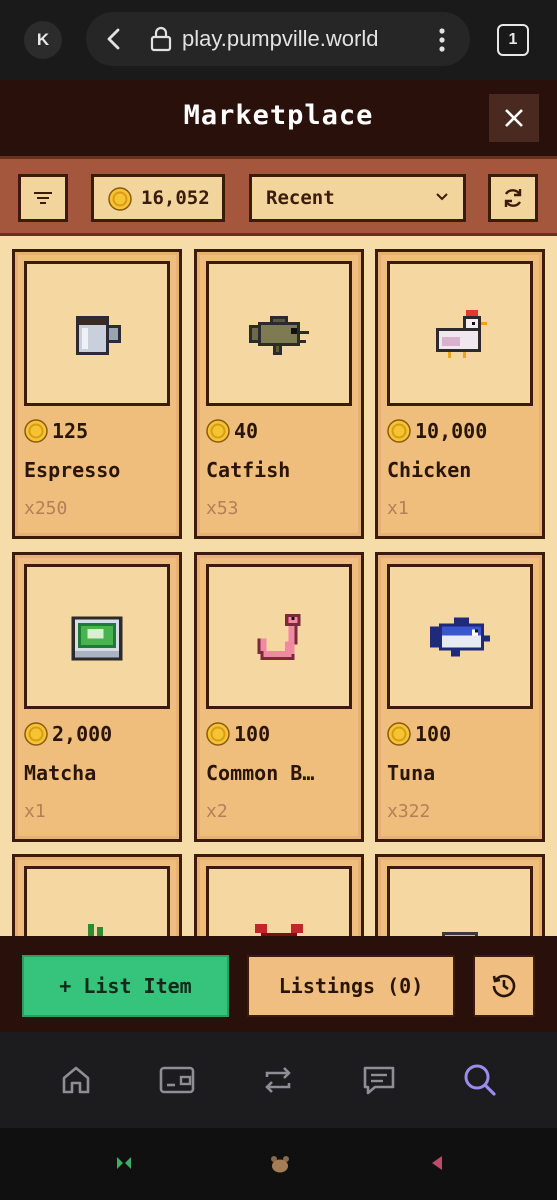 The width and height of the screenshot is (557, 1200). What do you see at coordinates (161, 39) in the screenshot?
I see `lock-icon` at bounding box center [161, 39].